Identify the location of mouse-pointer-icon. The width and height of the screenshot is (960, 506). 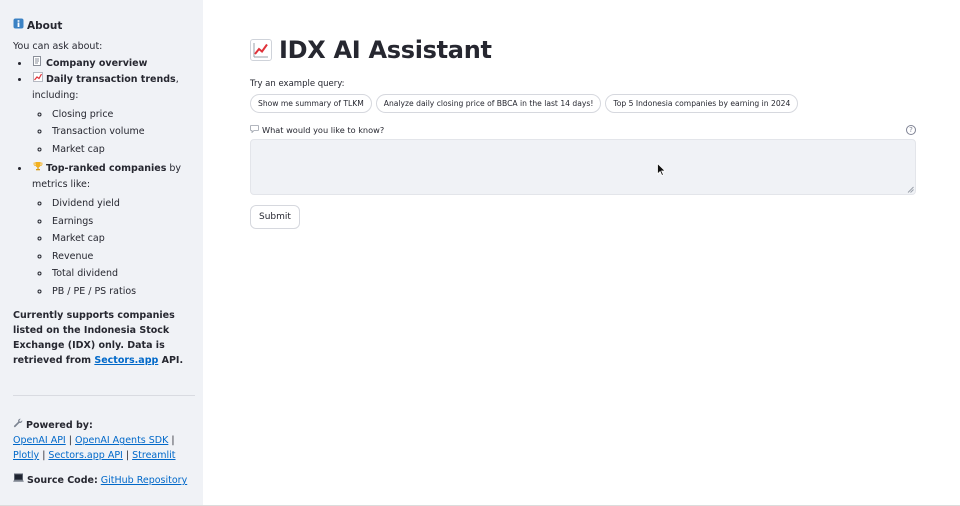
(661, 169).